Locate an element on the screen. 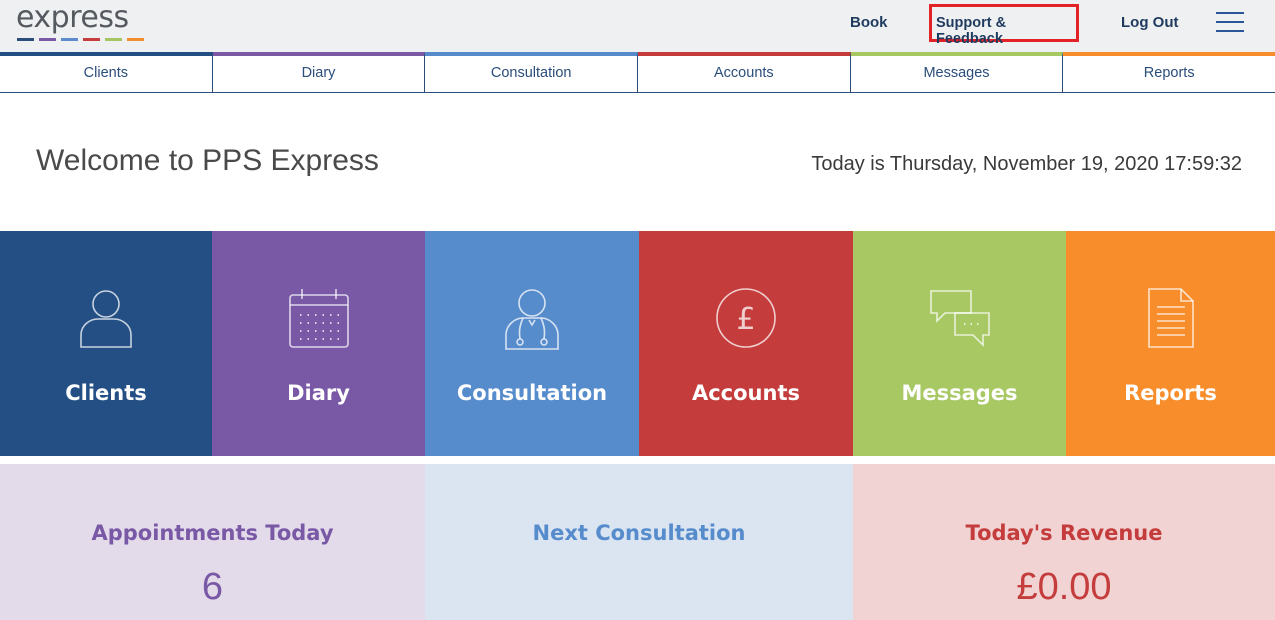 Image resolution: width=1275 pixels, height=620 pixels. tile-messages: Messages is located at coordinates (959, 343).